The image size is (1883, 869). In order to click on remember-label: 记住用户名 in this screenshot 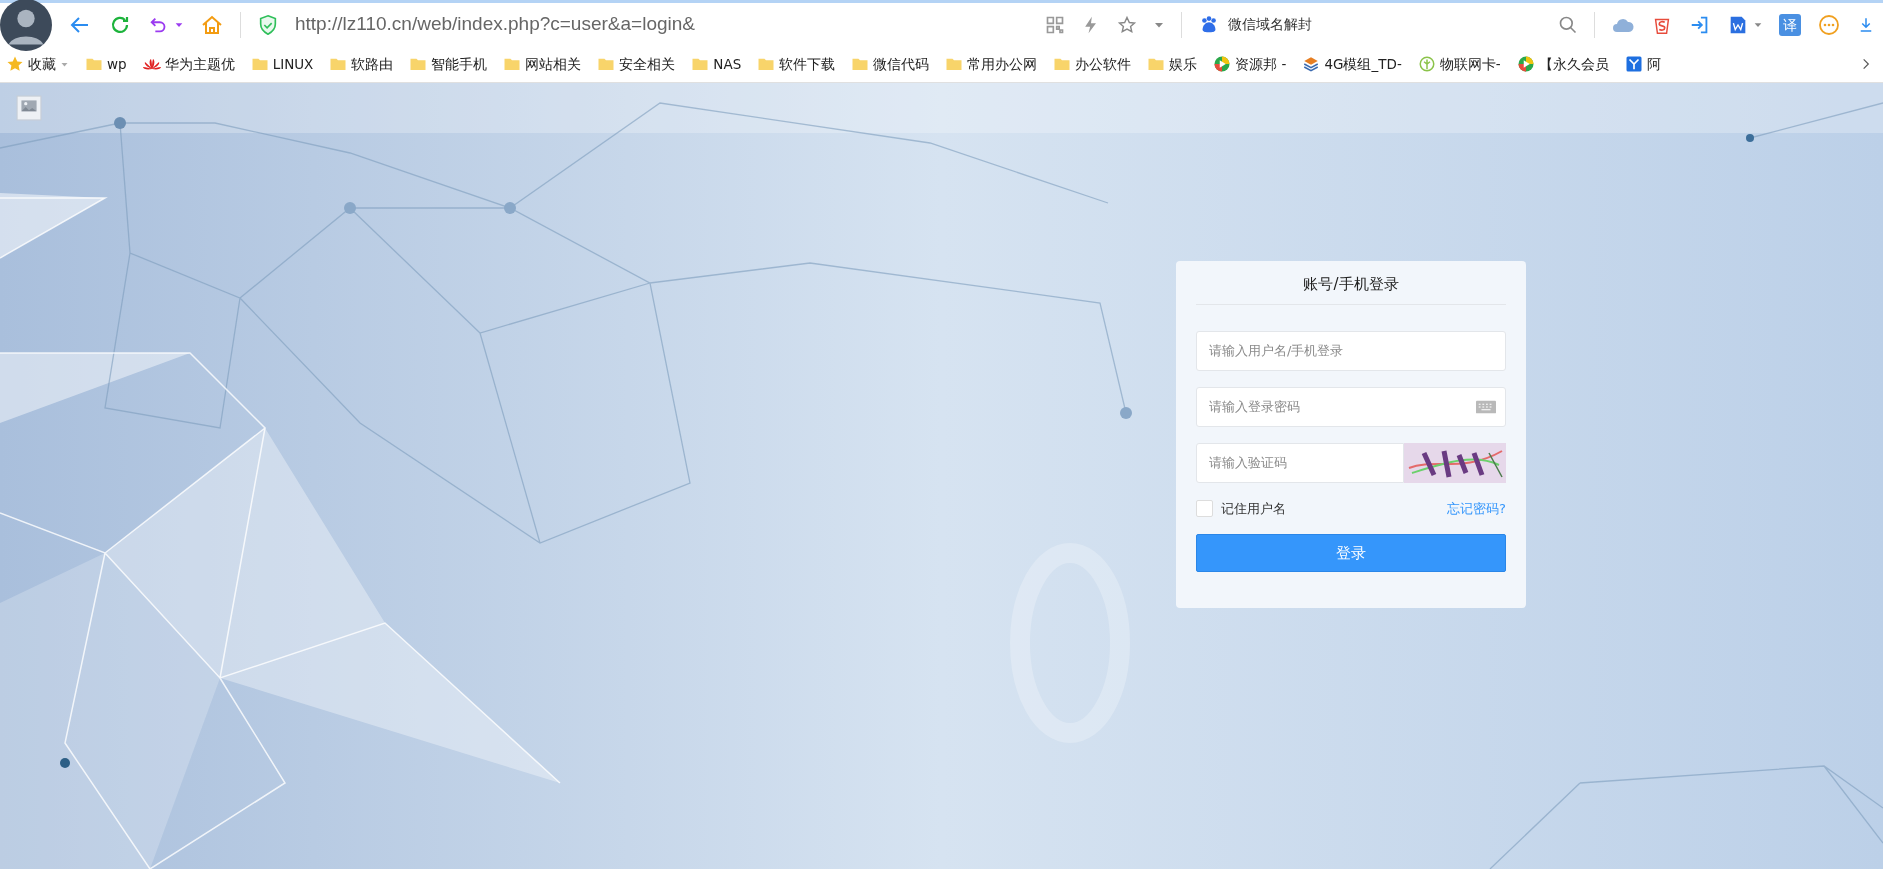, I will do `click(1253, 508)`.